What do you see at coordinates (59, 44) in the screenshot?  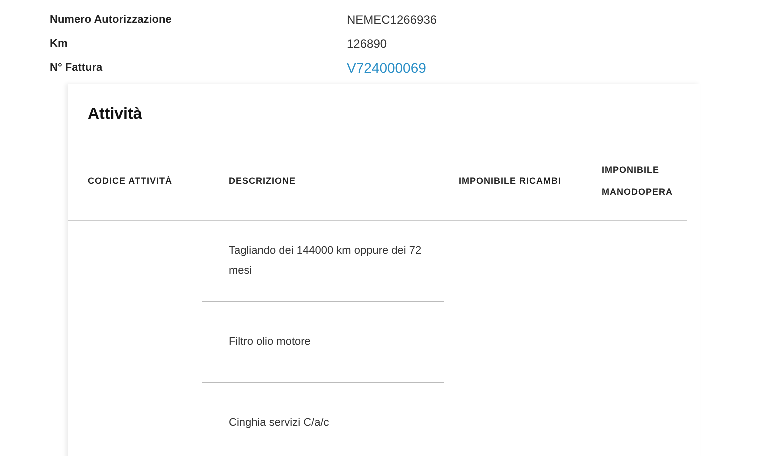 I see `field-label: Km` at bounding box center [59, 44].